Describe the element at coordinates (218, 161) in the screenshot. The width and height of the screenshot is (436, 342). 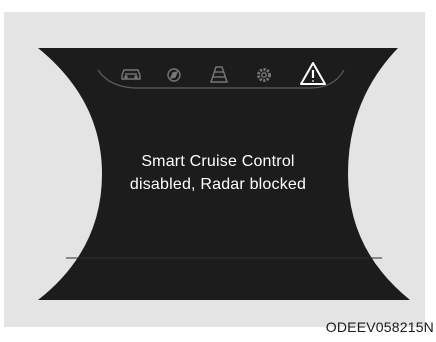
I see `message-line-1: Smart Cruise Control` at that location.